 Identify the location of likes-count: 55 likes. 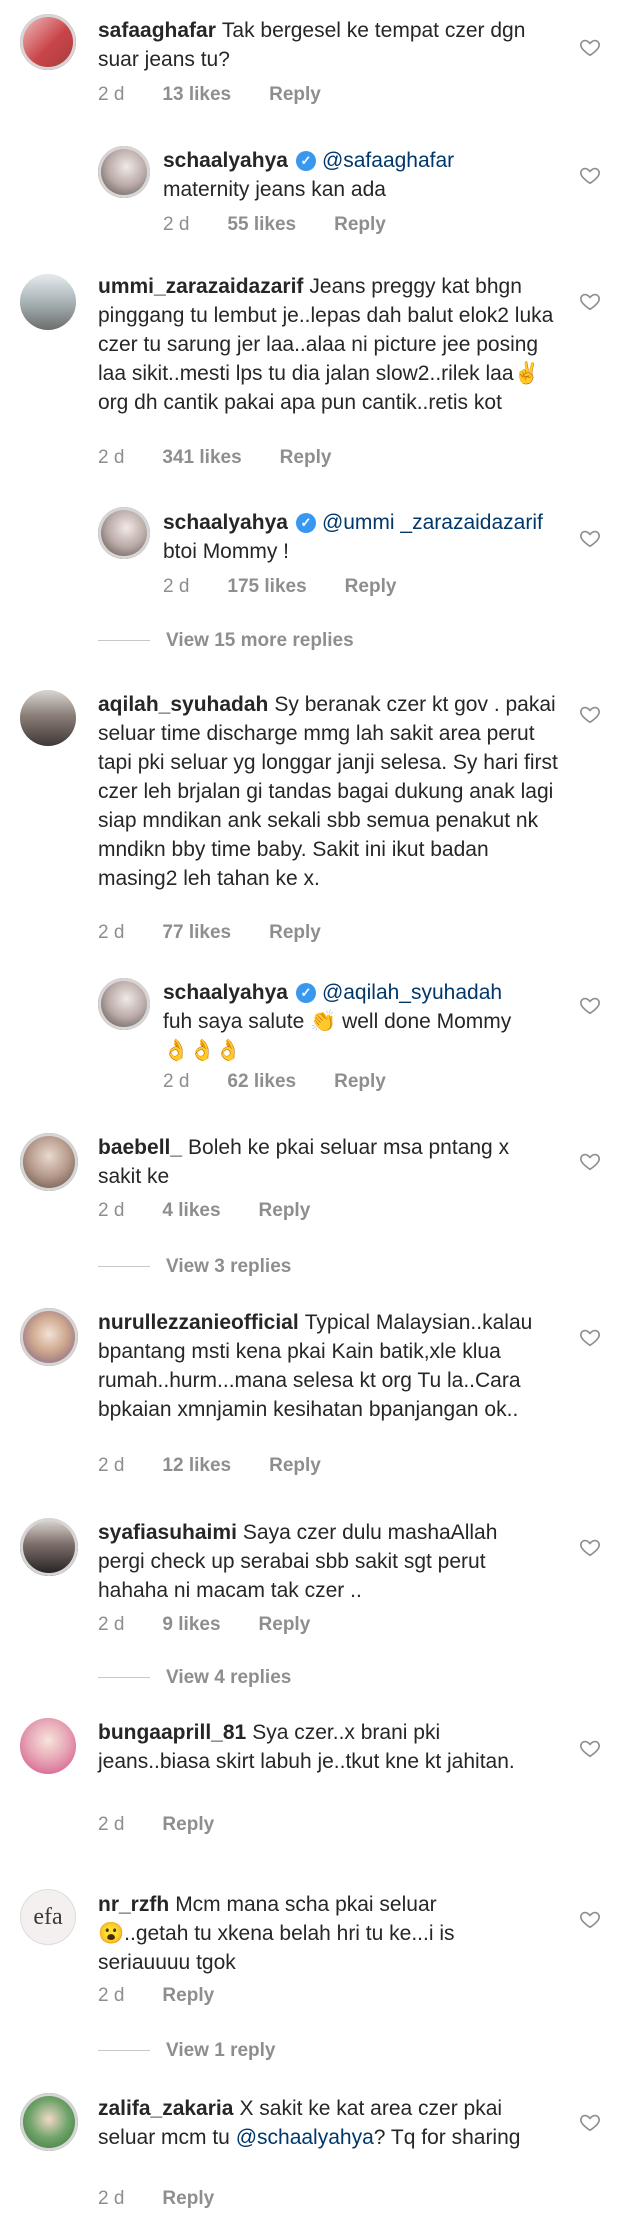
(261, 224).